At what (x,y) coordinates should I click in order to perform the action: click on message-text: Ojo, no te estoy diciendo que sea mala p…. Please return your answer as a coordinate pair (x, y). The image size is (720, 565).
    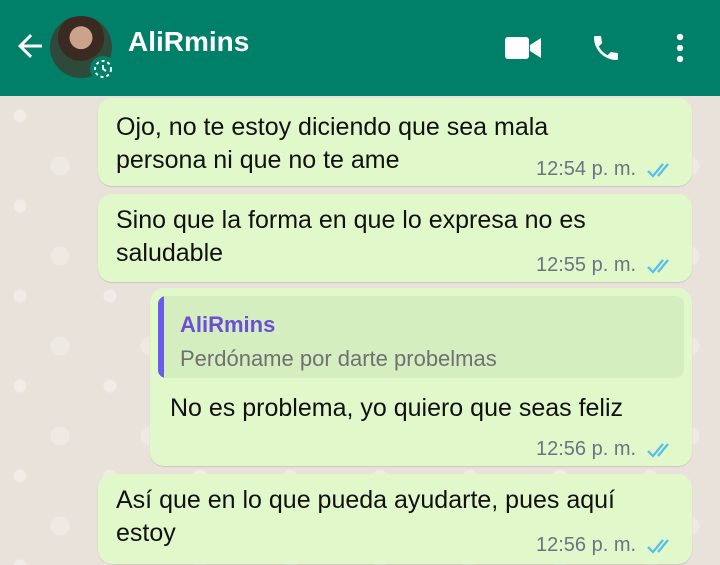
    Looking at the image, I should click on (332, 143).